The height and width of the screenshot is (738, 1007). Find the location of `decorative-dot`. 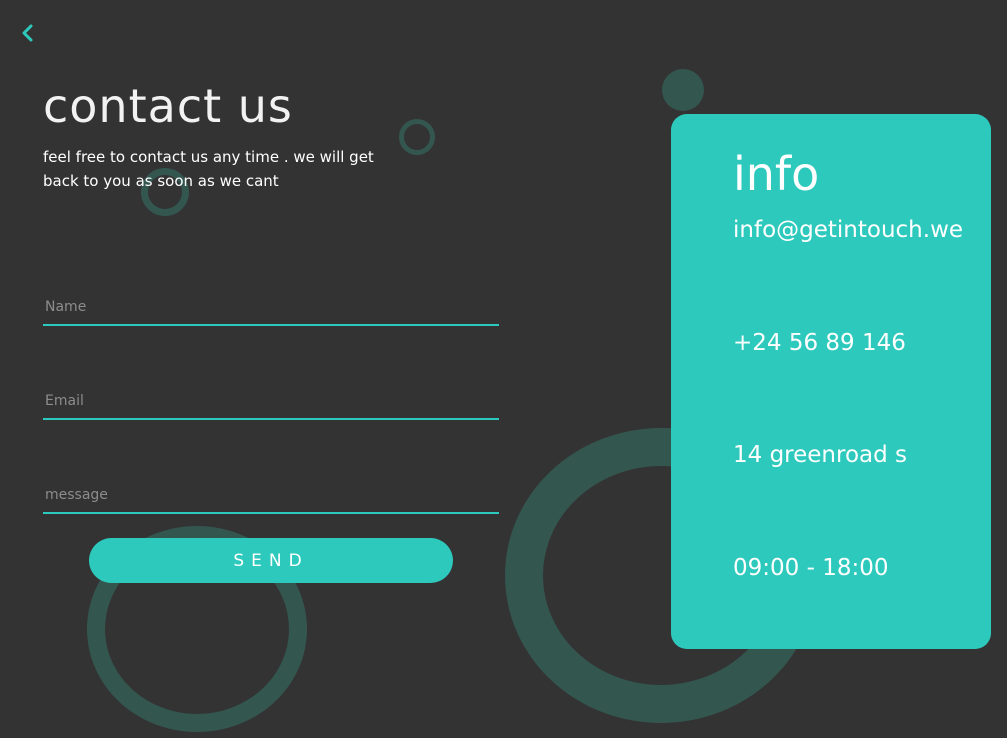

decorative-dot is located at coordinates (683, 90).